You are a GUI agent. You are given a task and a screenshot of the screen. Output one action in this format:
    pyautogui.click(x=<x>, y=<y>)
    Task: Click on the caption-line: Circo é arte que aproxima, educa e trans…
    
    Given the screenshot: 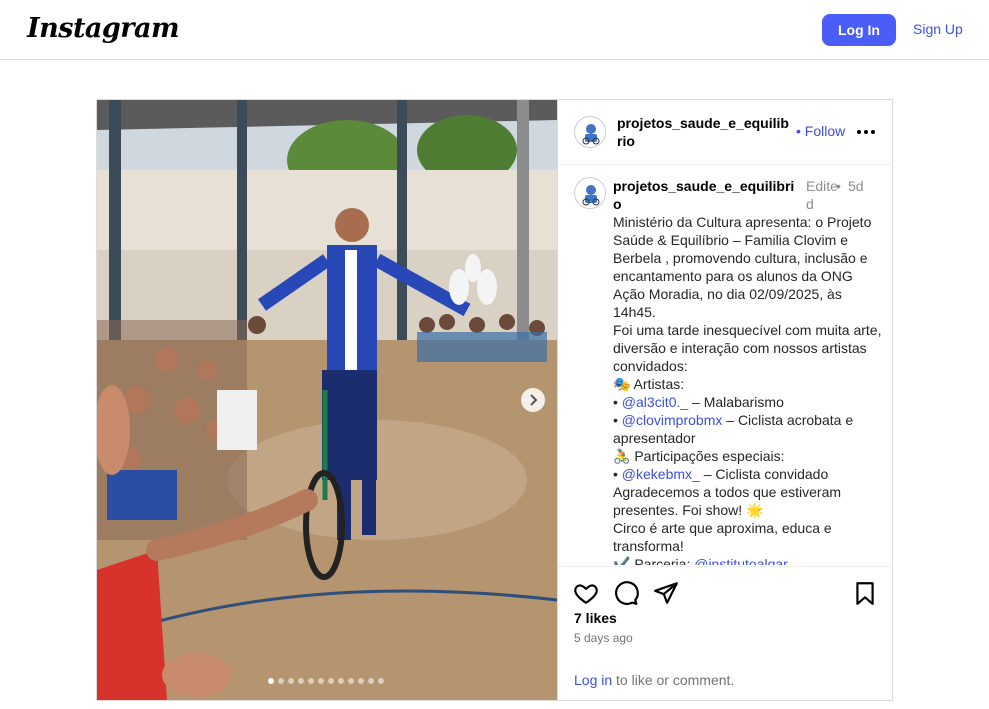 What is the action you would take?
    pyautogui.click(x=748, y=537)
    